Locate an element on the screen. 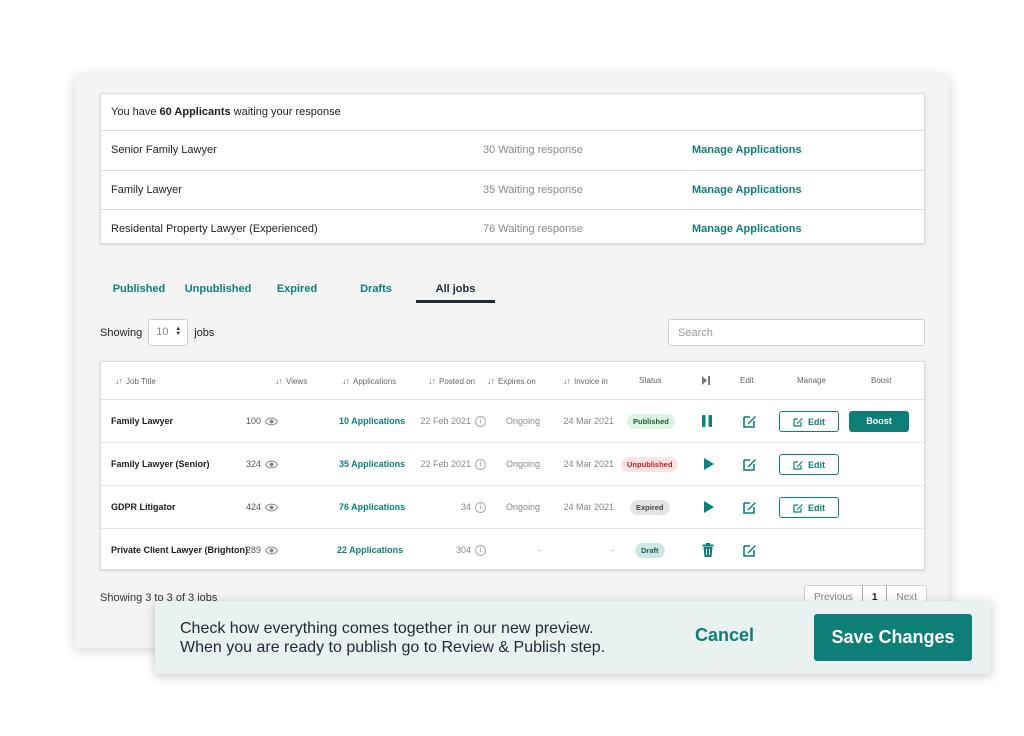 The image size is (1024, 736). cancel-button: Cancel is located at coordinates (724, 635).